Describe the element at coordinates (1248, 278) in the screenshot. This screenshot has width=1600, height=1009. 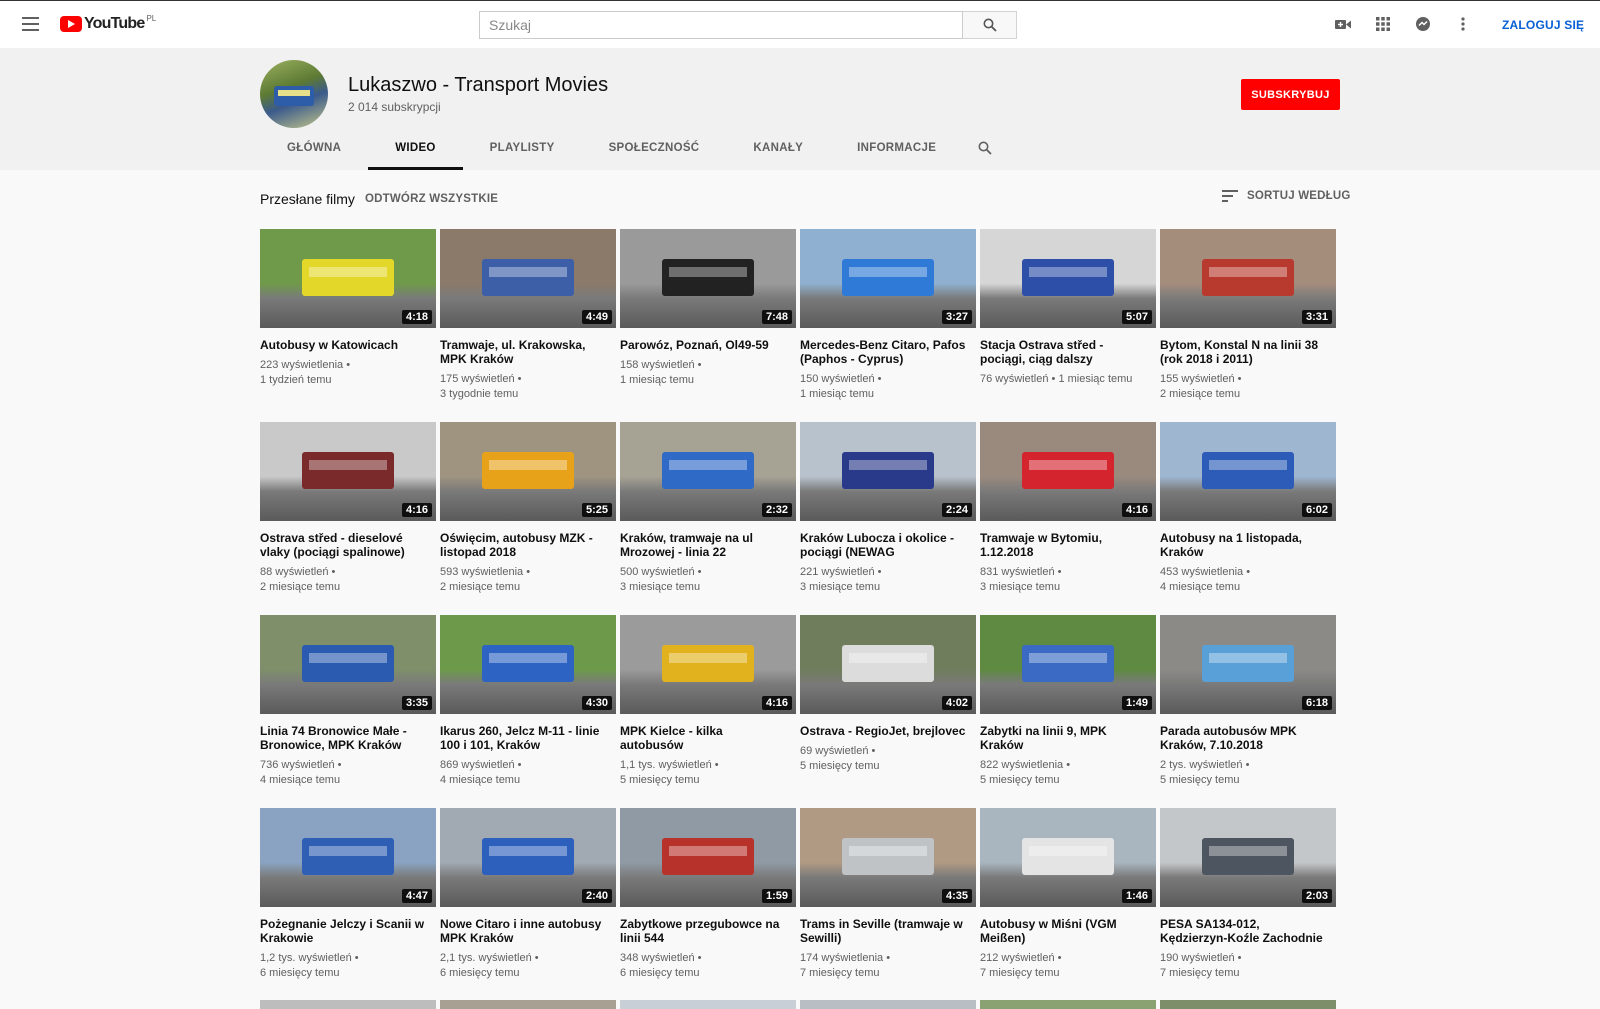
I see `video-thumbnail: 3:31` at that location.